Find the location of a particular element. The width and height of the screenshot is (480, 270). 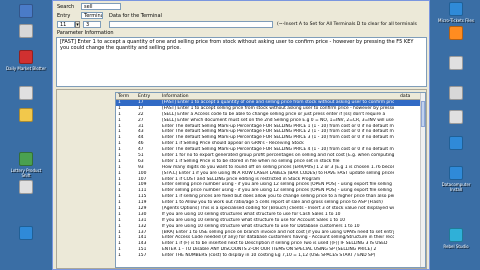

spin-button: ▾ is located at coordinates (77, 24).